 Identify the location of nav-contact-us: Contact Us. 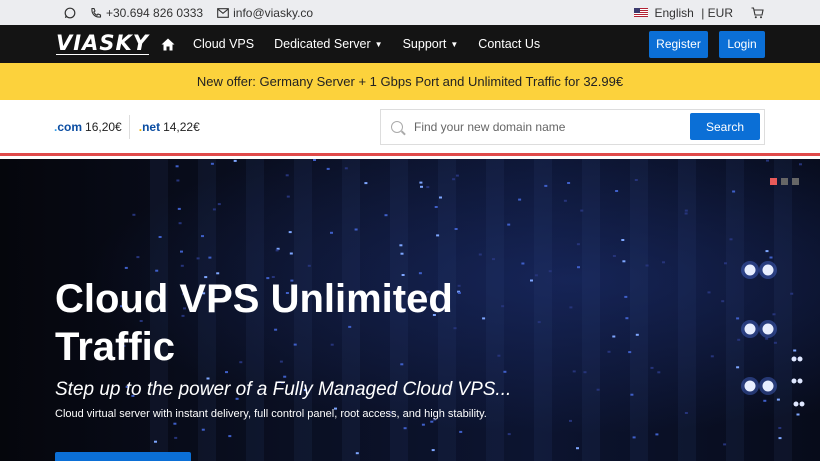
(509, 44).